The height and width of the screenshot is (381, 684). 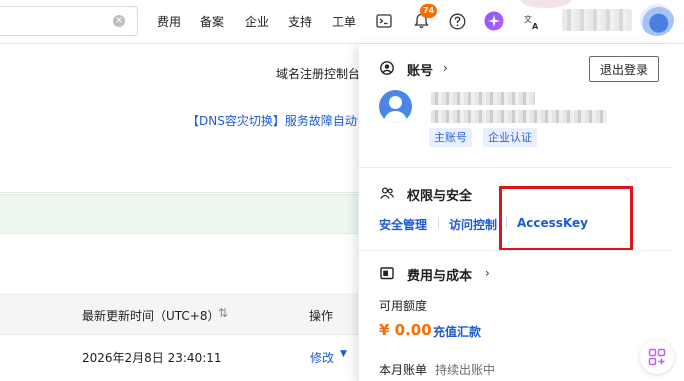 I want to click on row-update-time: 2026年2月8日 23:40:11, so click(x=152, y=358).